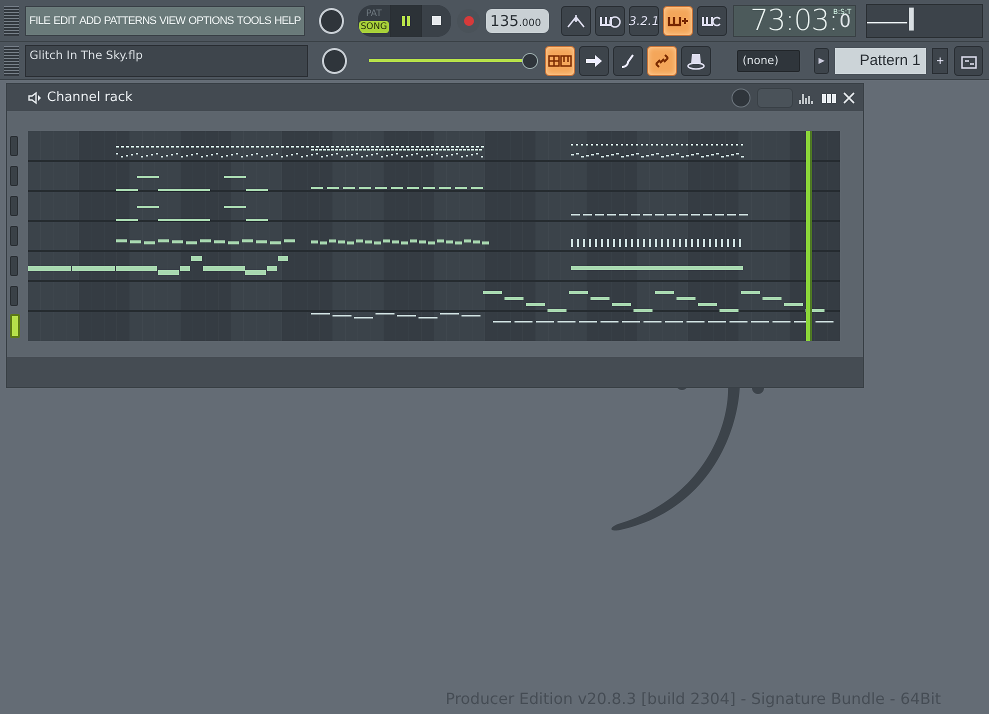 This screenshot has width=989, height=714. What do you see at coordinates (166, 60) in the screenshot?
I see `project-name-field: Glitch In The Sky.flp` at bounding box center [166, 60].